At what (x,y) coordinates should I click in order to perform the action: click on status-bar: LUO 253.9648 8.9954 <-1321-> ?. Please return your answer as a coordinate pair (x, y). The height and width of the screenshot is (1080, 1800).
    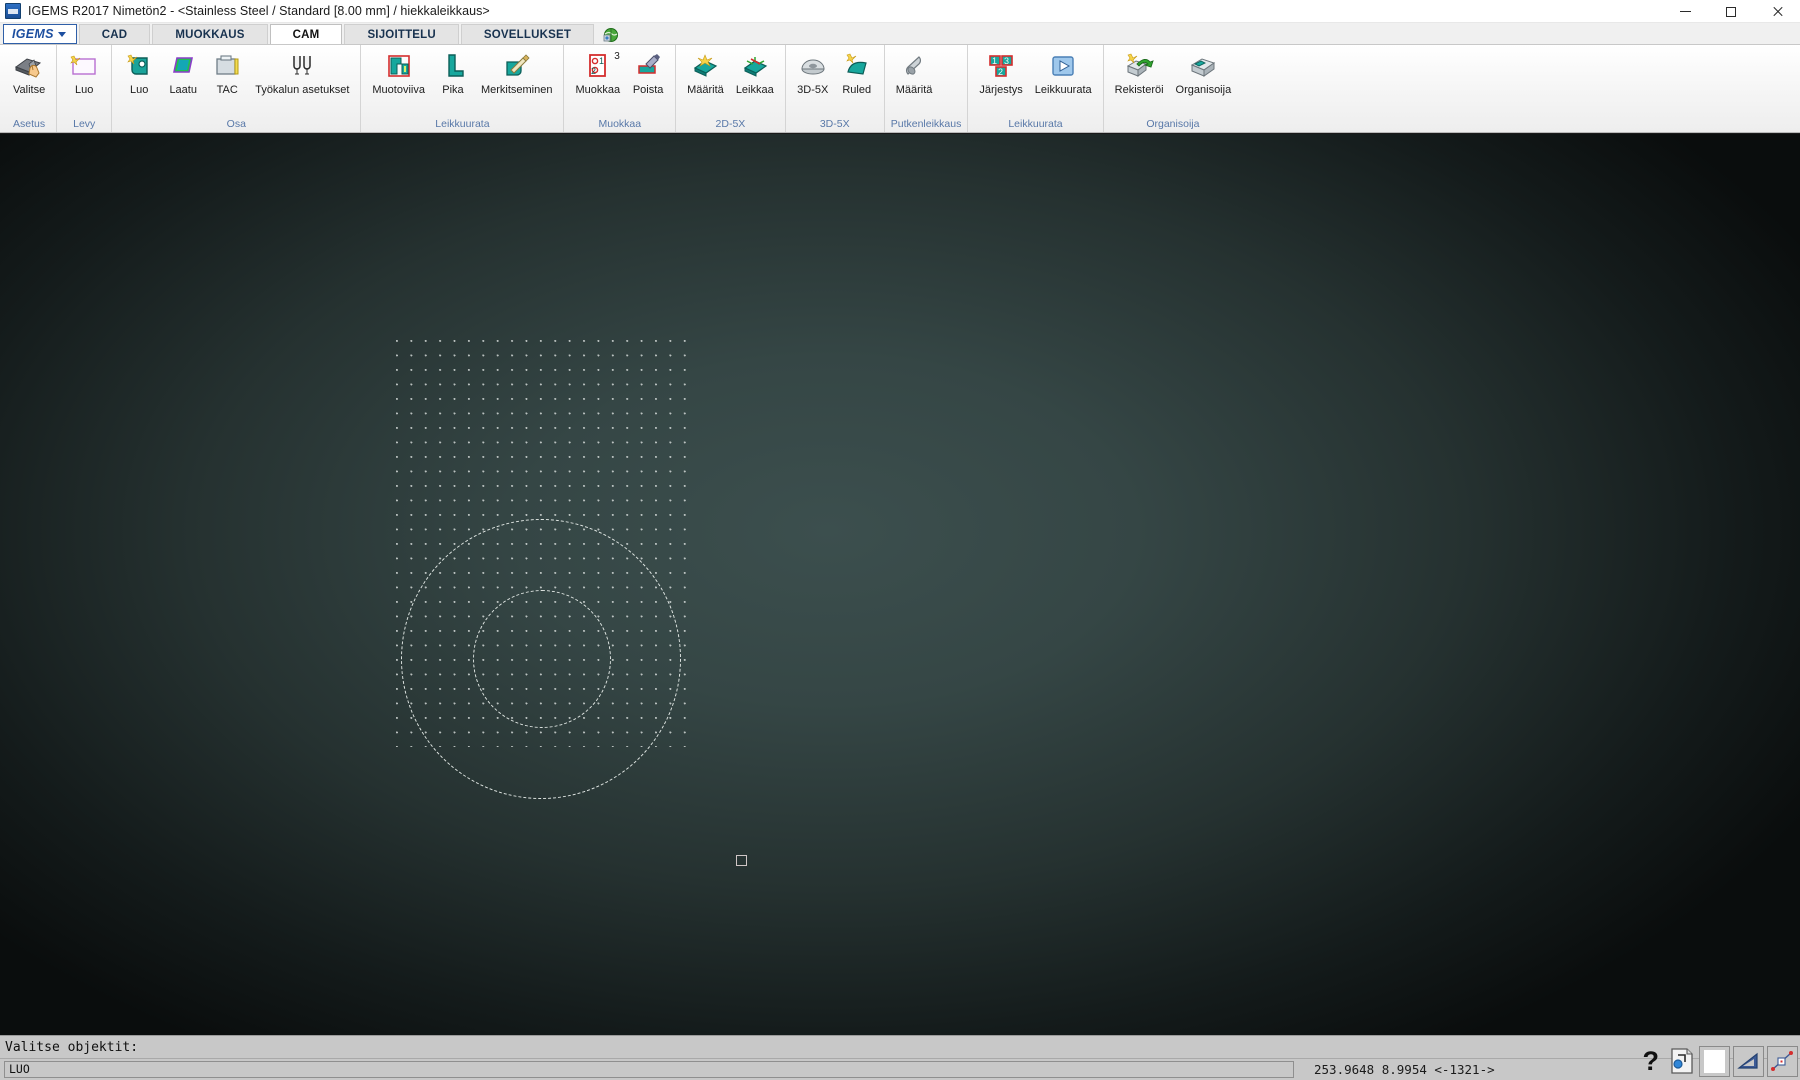
    Looking at the image, I should click on (900, 1062).